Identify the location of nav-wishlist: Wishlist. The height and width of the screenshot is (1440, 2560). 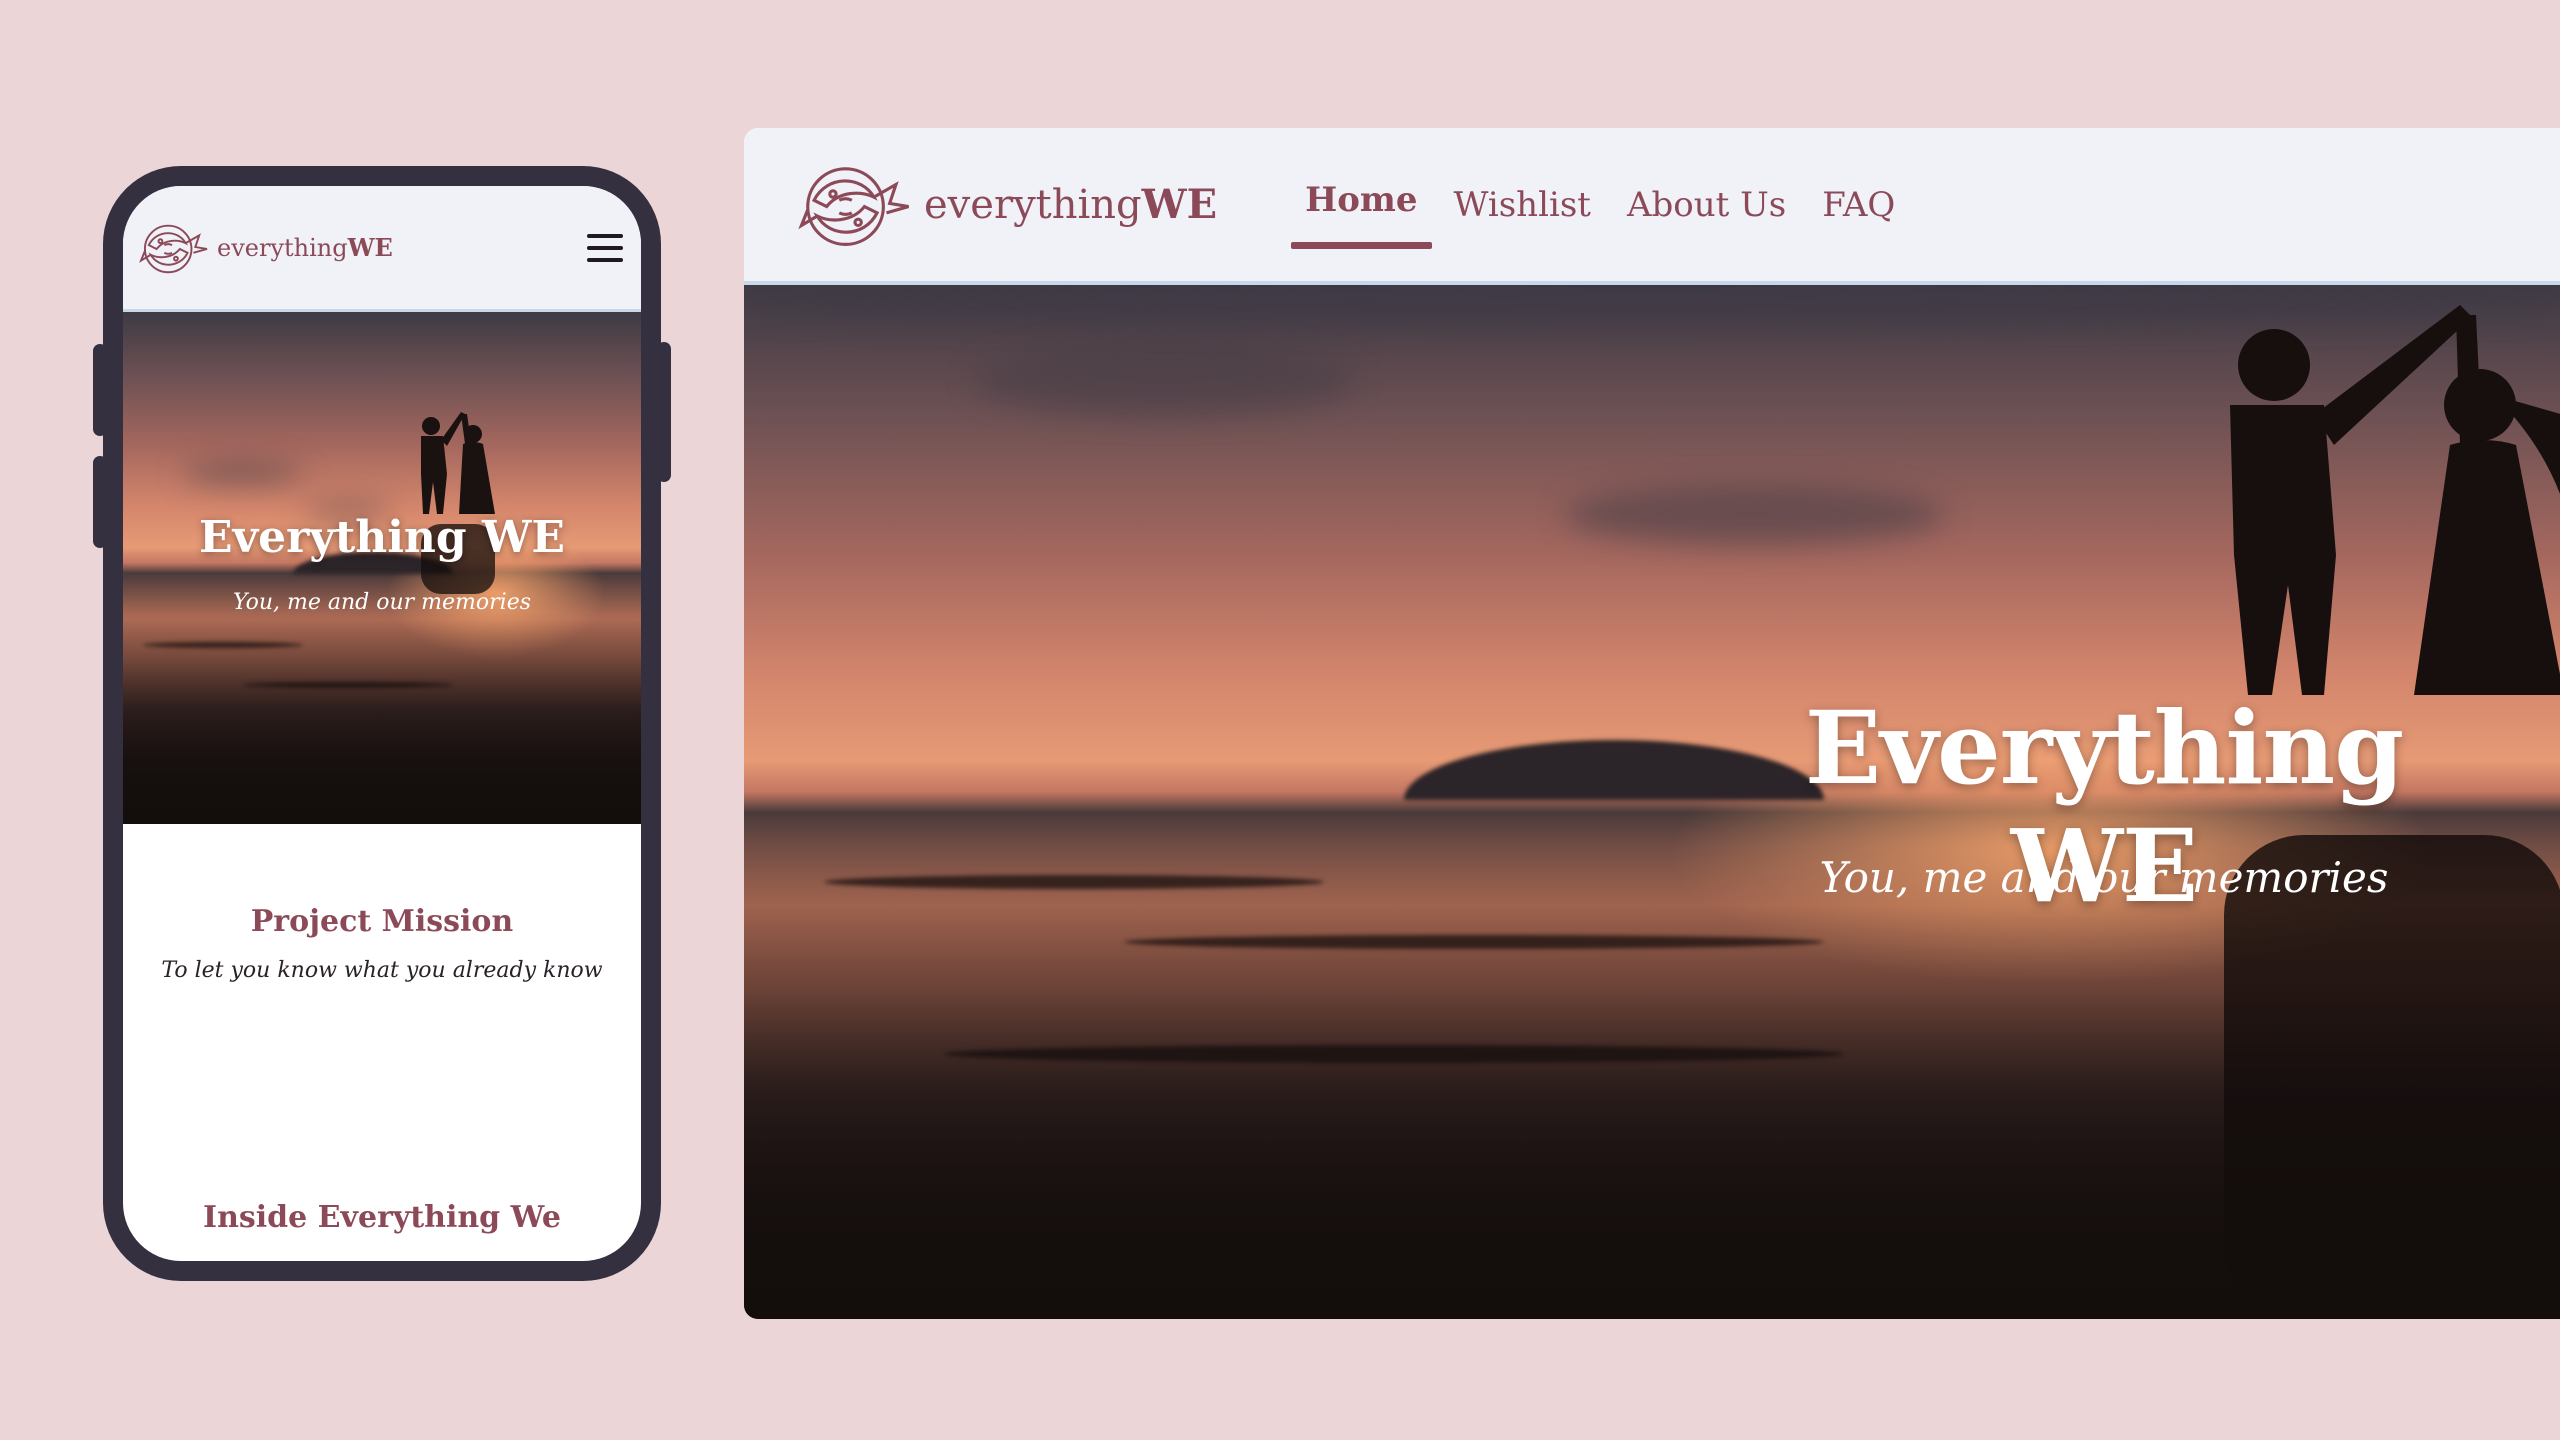
(1522, 204).